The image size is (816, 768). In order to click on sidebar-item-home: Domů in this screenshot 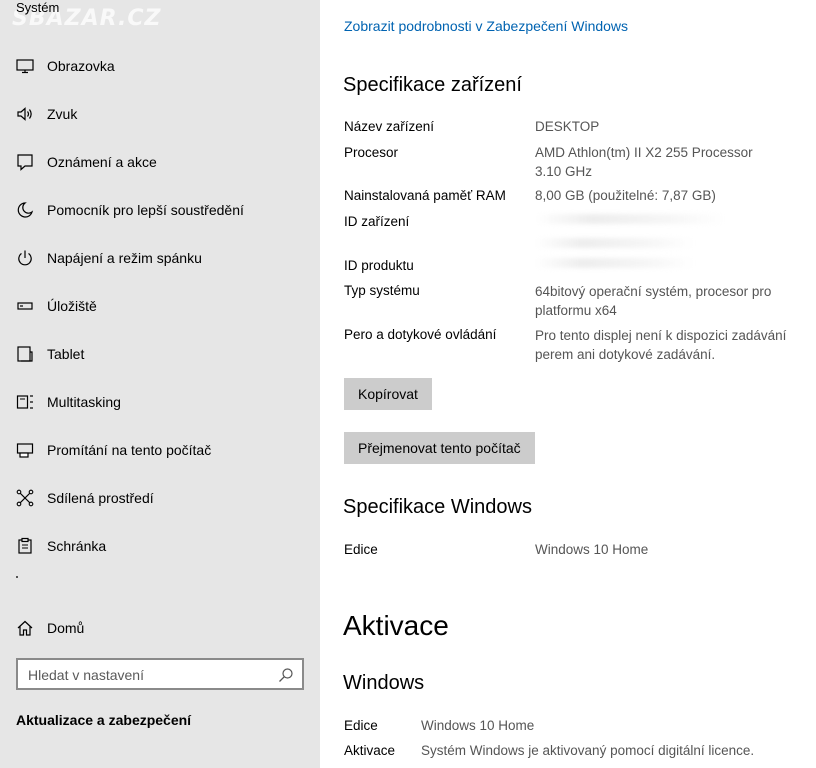, I will do `click(160, 628)`.